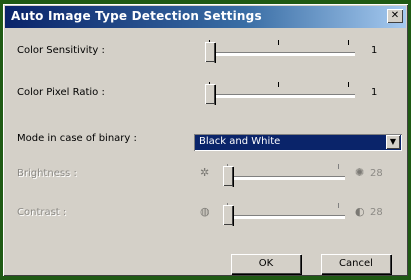  I want to click on contrast-label: Contrast :, so click(42, 212).